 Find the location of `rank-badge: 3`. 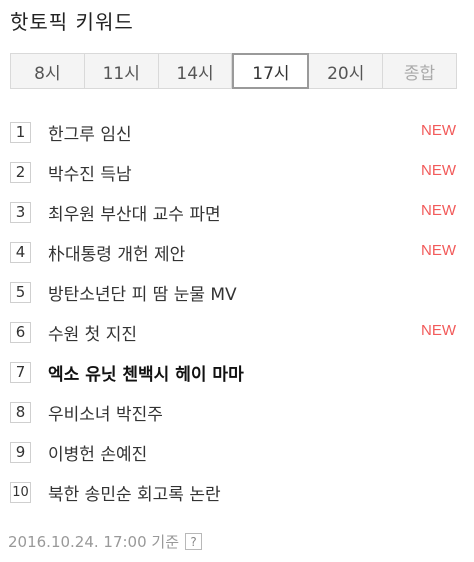

rank-badge: 3 is located at coordinates (20, 212).